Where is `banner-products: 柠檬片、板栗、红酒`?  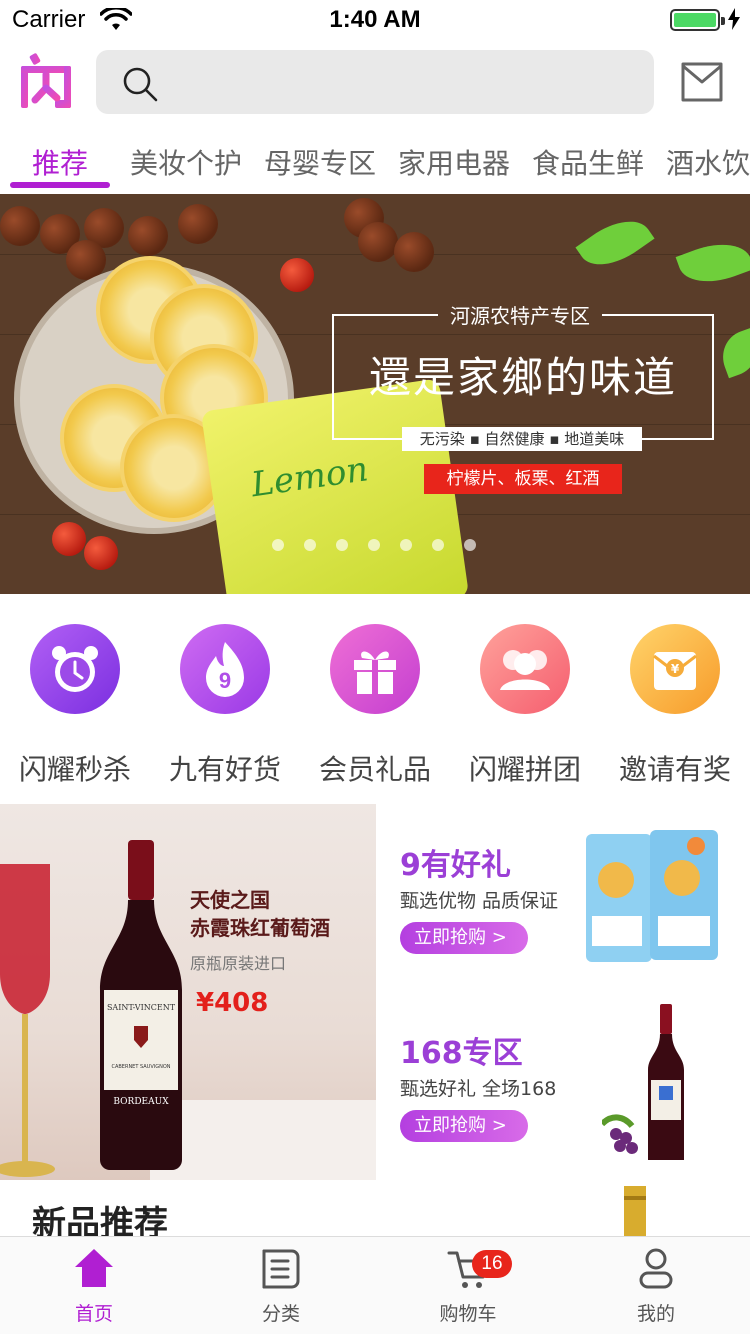
banner-products: 柠檬片、板栗、红酒 is located at coordinates (523, 479).